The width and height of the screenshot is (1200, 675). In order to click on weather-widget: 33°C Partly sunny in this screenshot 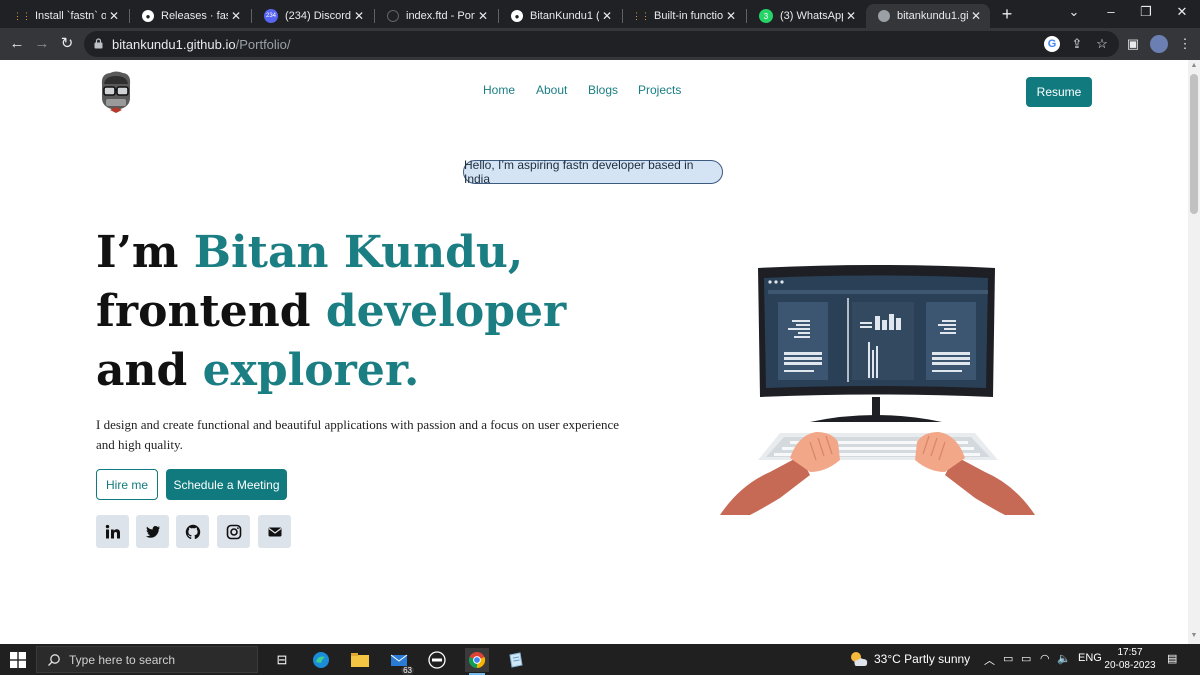, I will do `click(909, 659)`.